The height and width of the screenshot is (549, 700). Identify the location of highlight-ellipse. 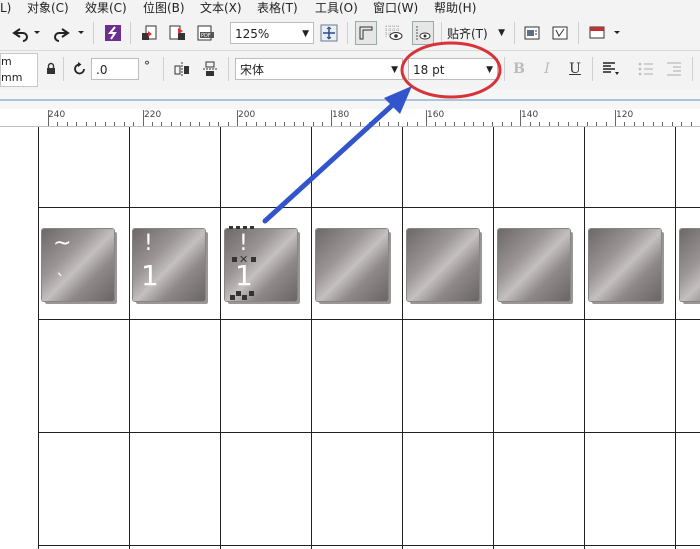
(451, 70).